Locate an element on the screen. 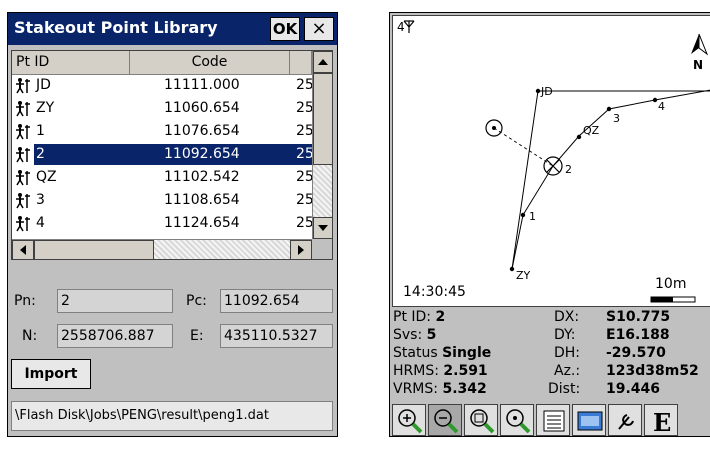 Image resolution: width=710 pixels, height=450 pixels. arrow-down-icon is located at coordinates (323, 228).